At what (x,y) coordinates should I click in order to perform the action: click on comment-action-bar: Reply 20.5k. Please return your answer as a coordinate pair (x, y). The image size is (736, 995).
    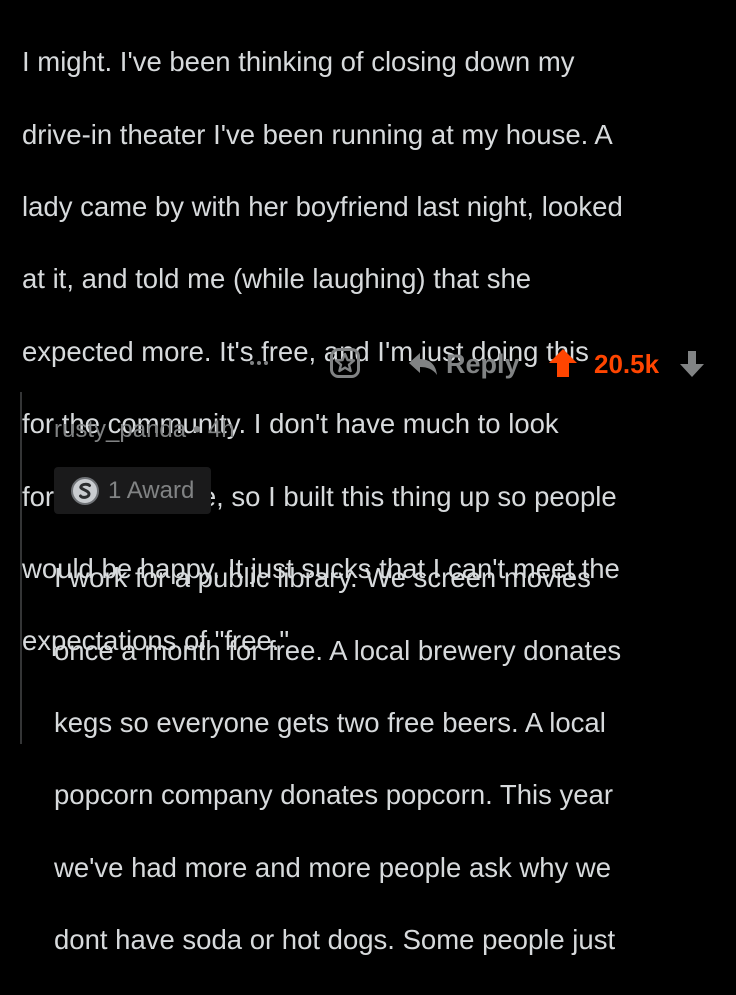
    Looking at the image, I should click on (485, 364).